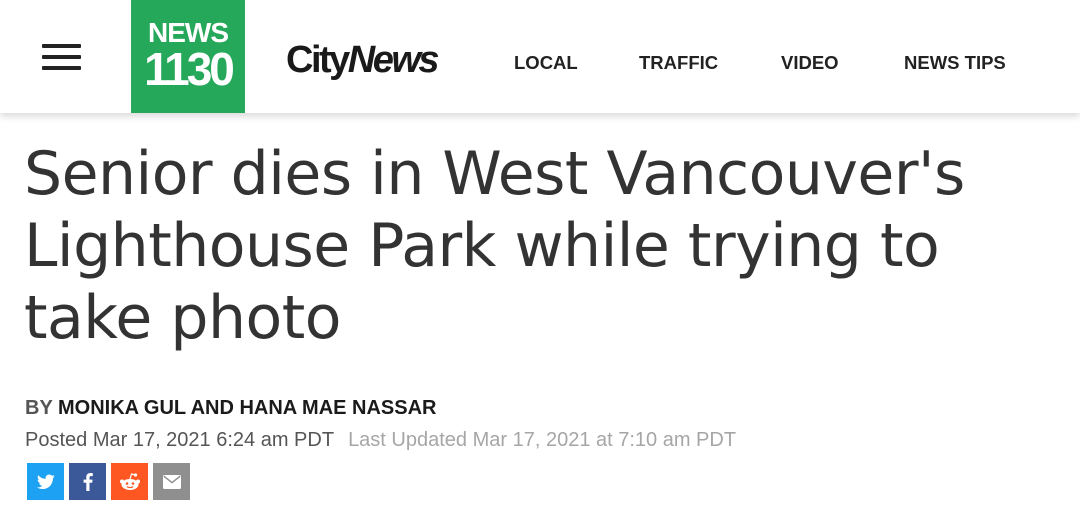  I want to click on share-reddit-button, so click(129, 481).